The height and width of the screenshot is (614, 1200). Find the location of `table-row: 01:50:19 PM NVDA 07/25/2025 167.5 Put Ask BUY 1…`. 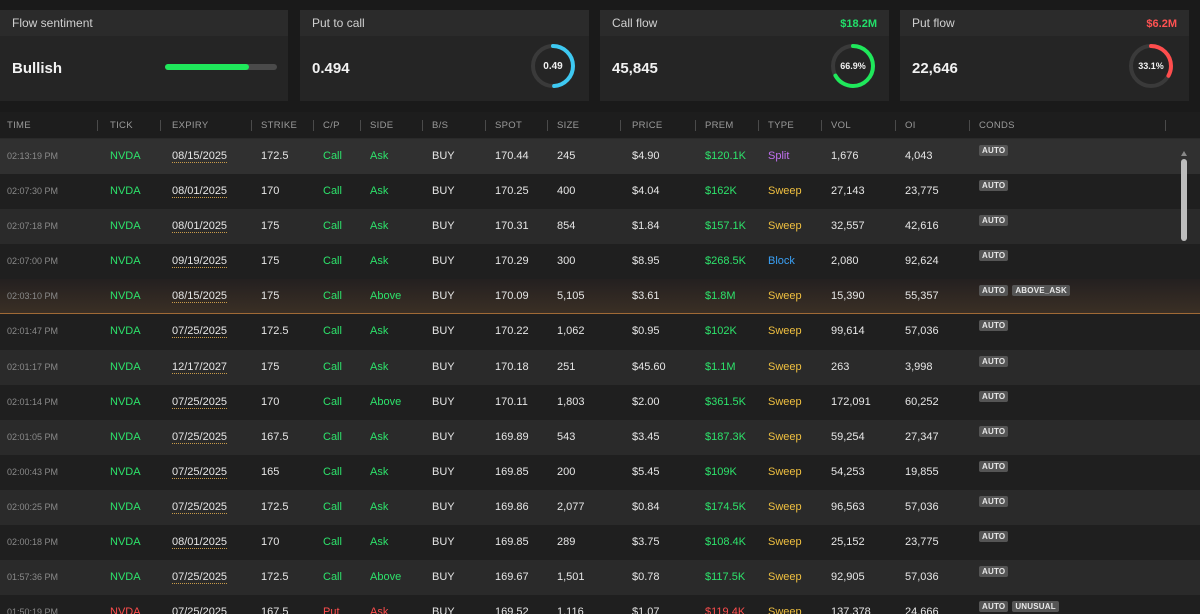

table-row: 01:50:19 PM NVDA 07/25/2025 167.5 Put Ask BUY 1… is located at coordinates (600, 604).